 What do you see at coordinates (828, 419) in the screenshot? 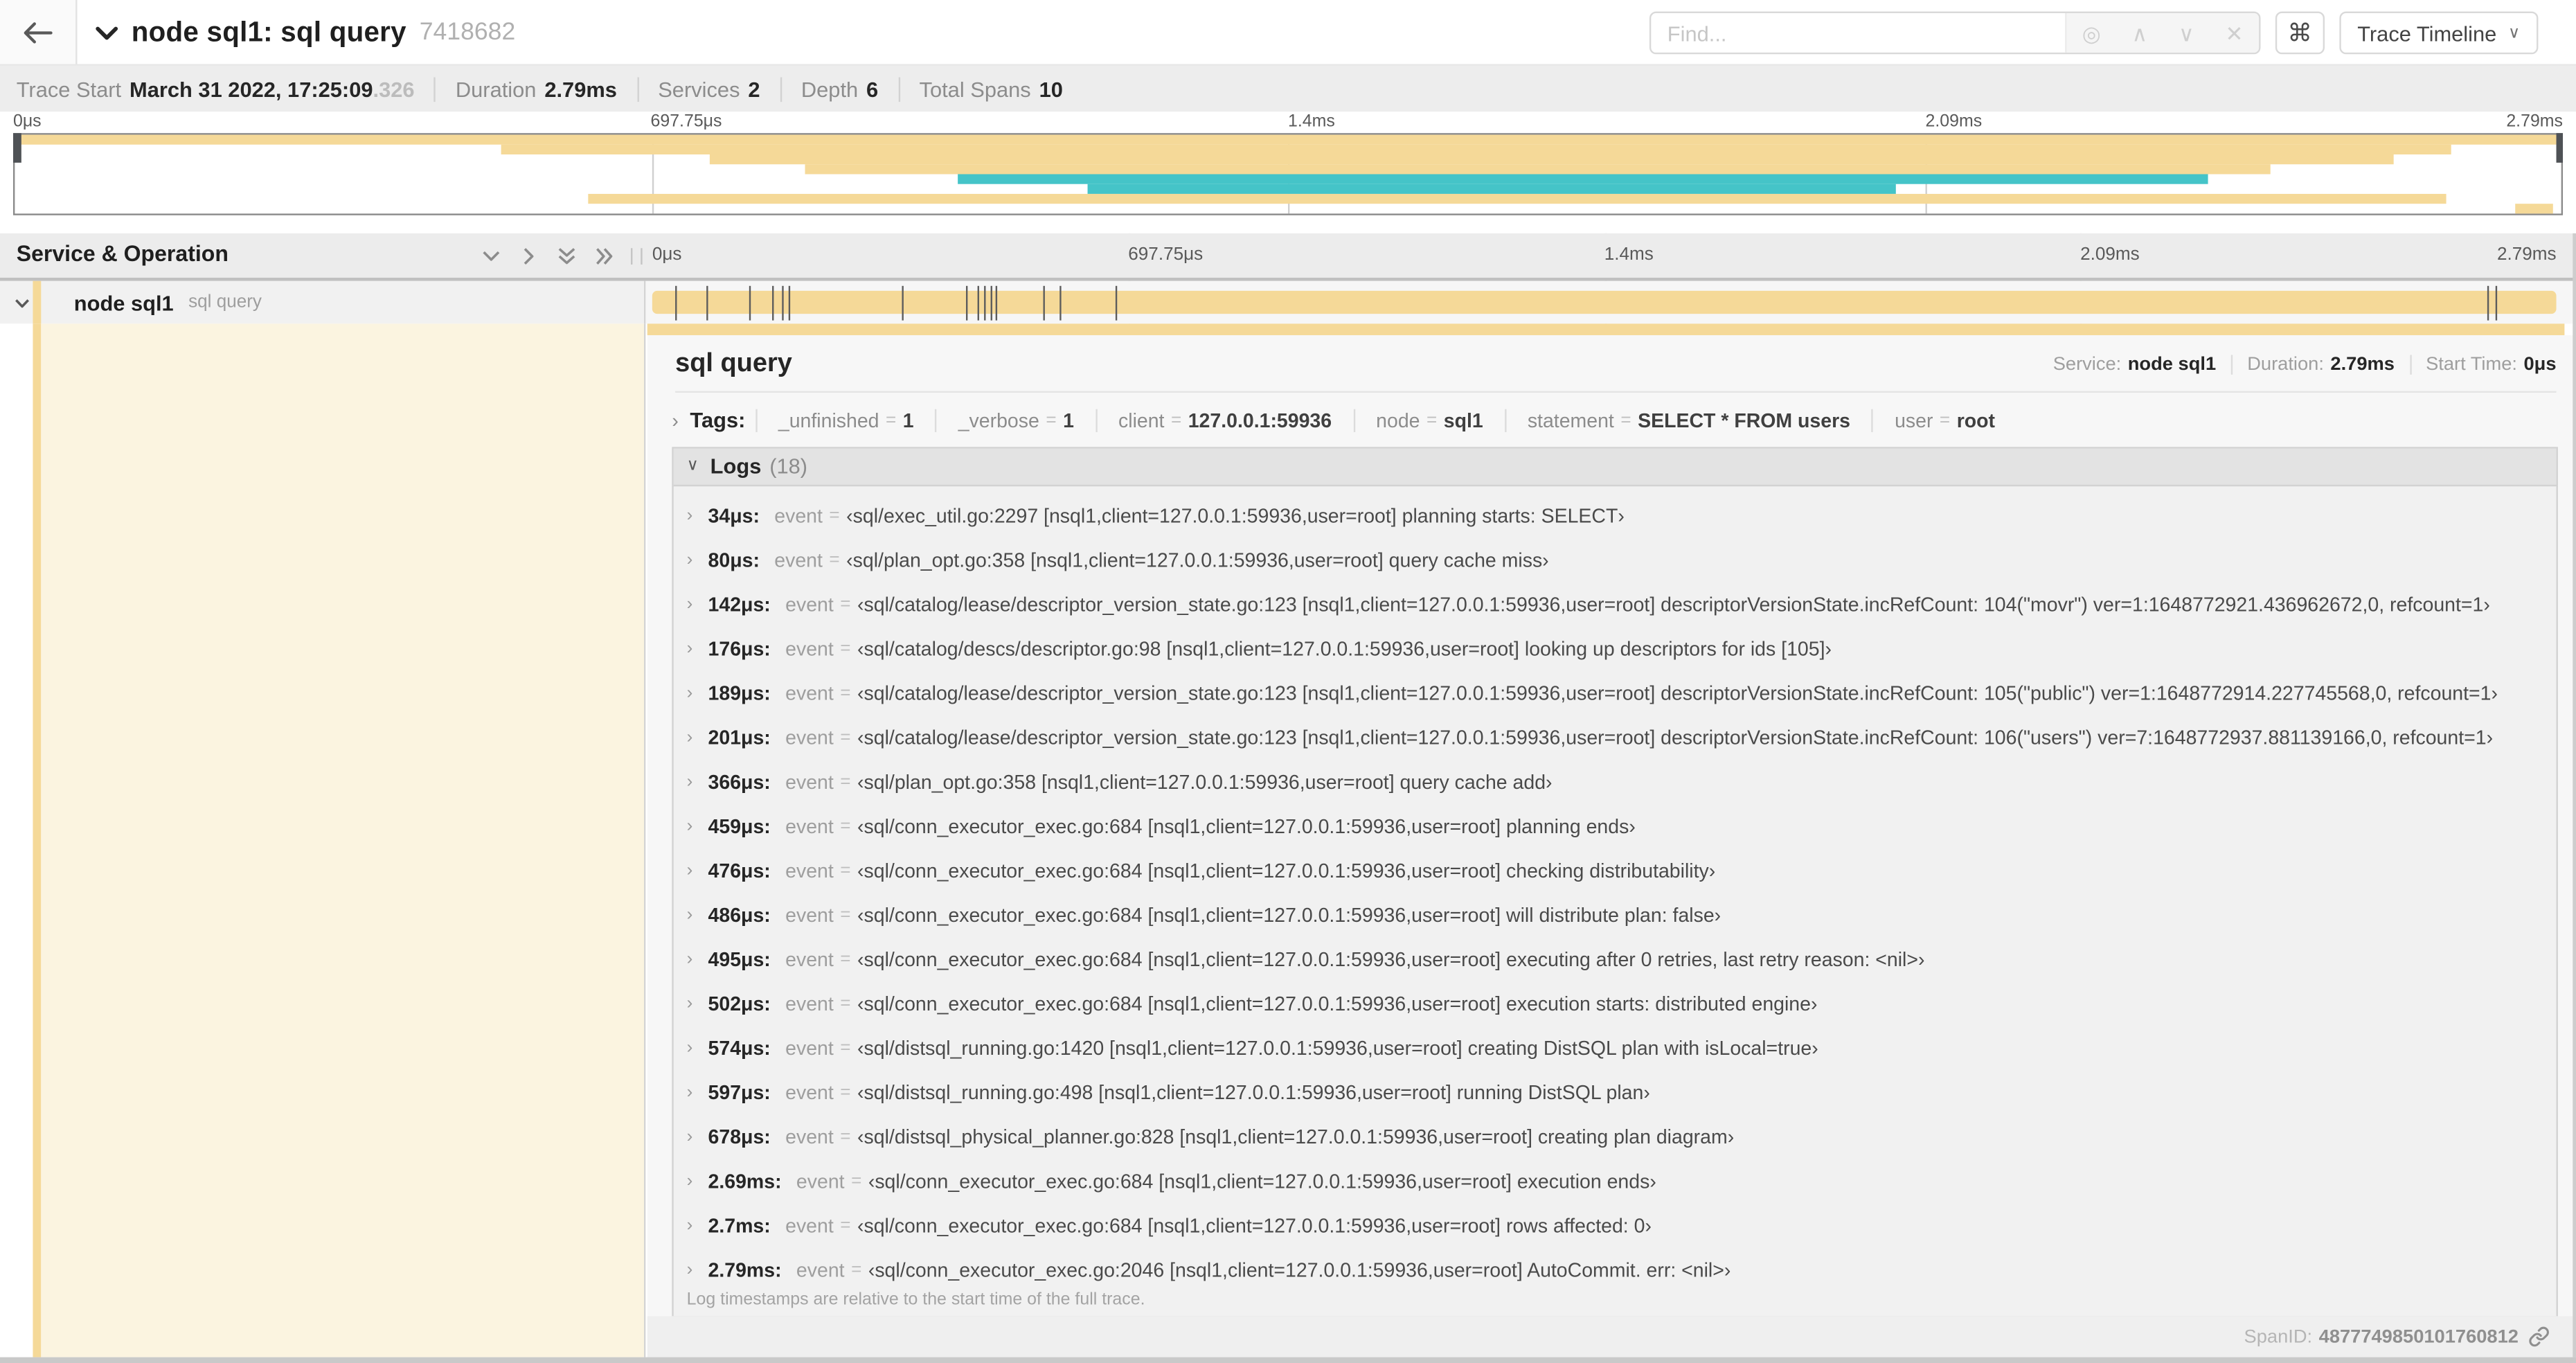
I see `tag-key: _unfinished` at bounding box center [828, 419].